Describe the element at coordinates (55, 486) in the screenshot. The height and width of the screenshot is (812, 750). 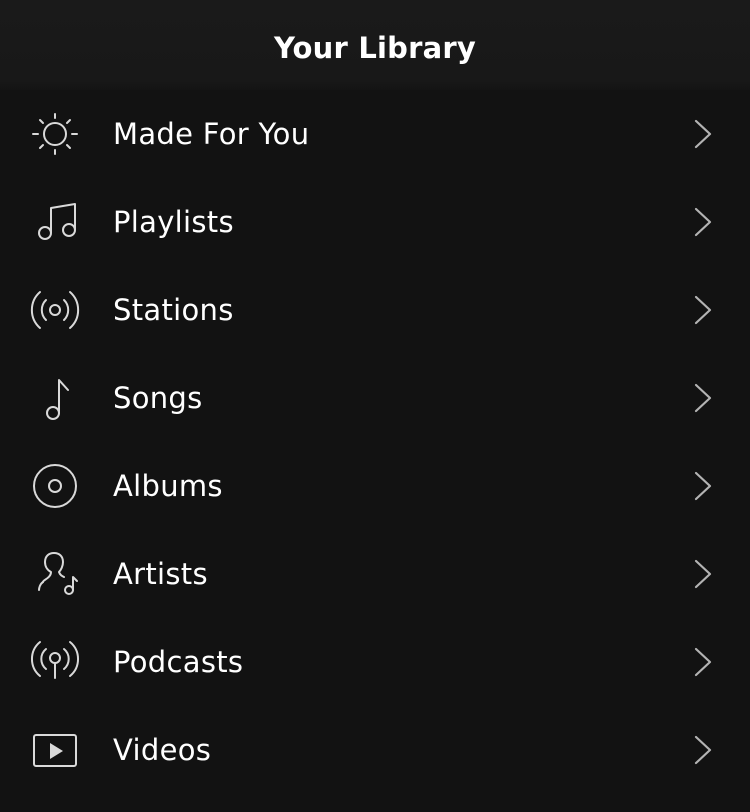
I see `album-disc-icon` at that location.